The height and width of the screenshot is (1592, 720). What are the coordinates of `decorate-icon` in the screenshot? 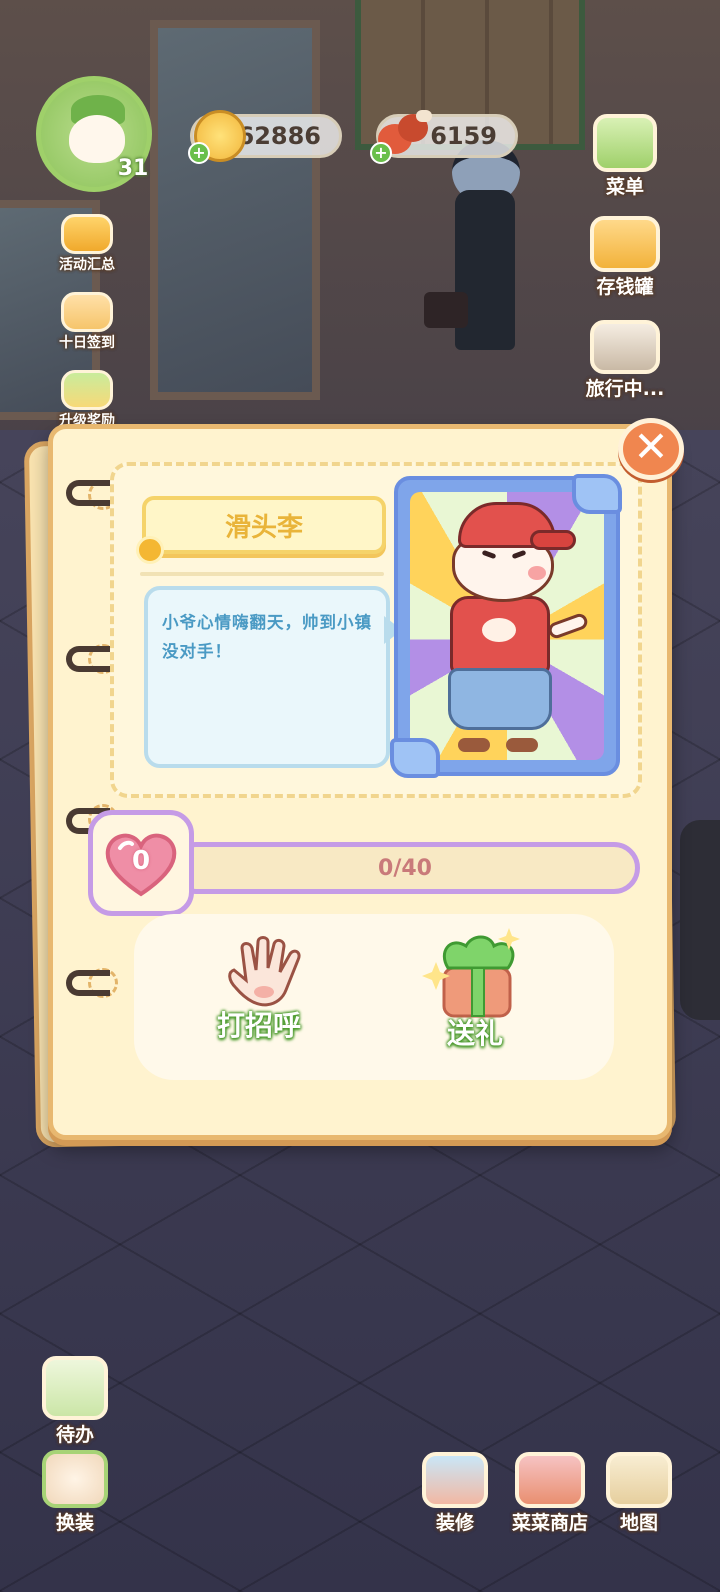 It's located at (455, 1480).